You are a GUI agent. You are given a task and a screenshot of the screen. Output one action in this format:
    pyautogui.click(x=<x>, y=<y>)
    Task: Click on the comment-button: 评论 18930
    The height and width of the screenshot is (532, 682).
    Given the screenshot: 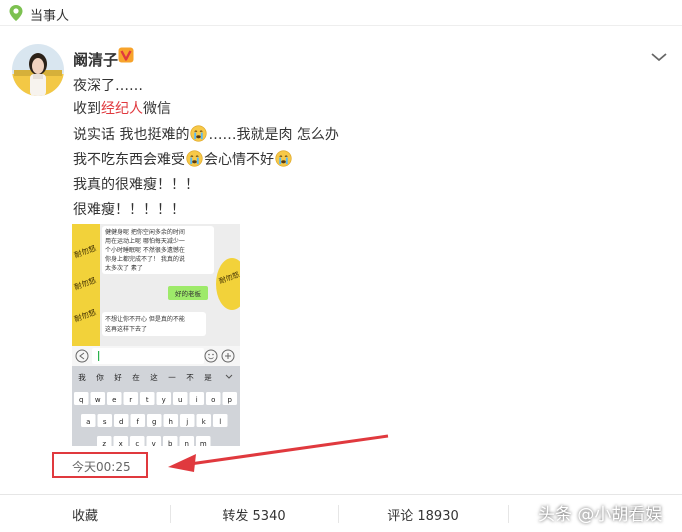 What is the action you would take?
    pyautogui.click(x=423, y=513)
    